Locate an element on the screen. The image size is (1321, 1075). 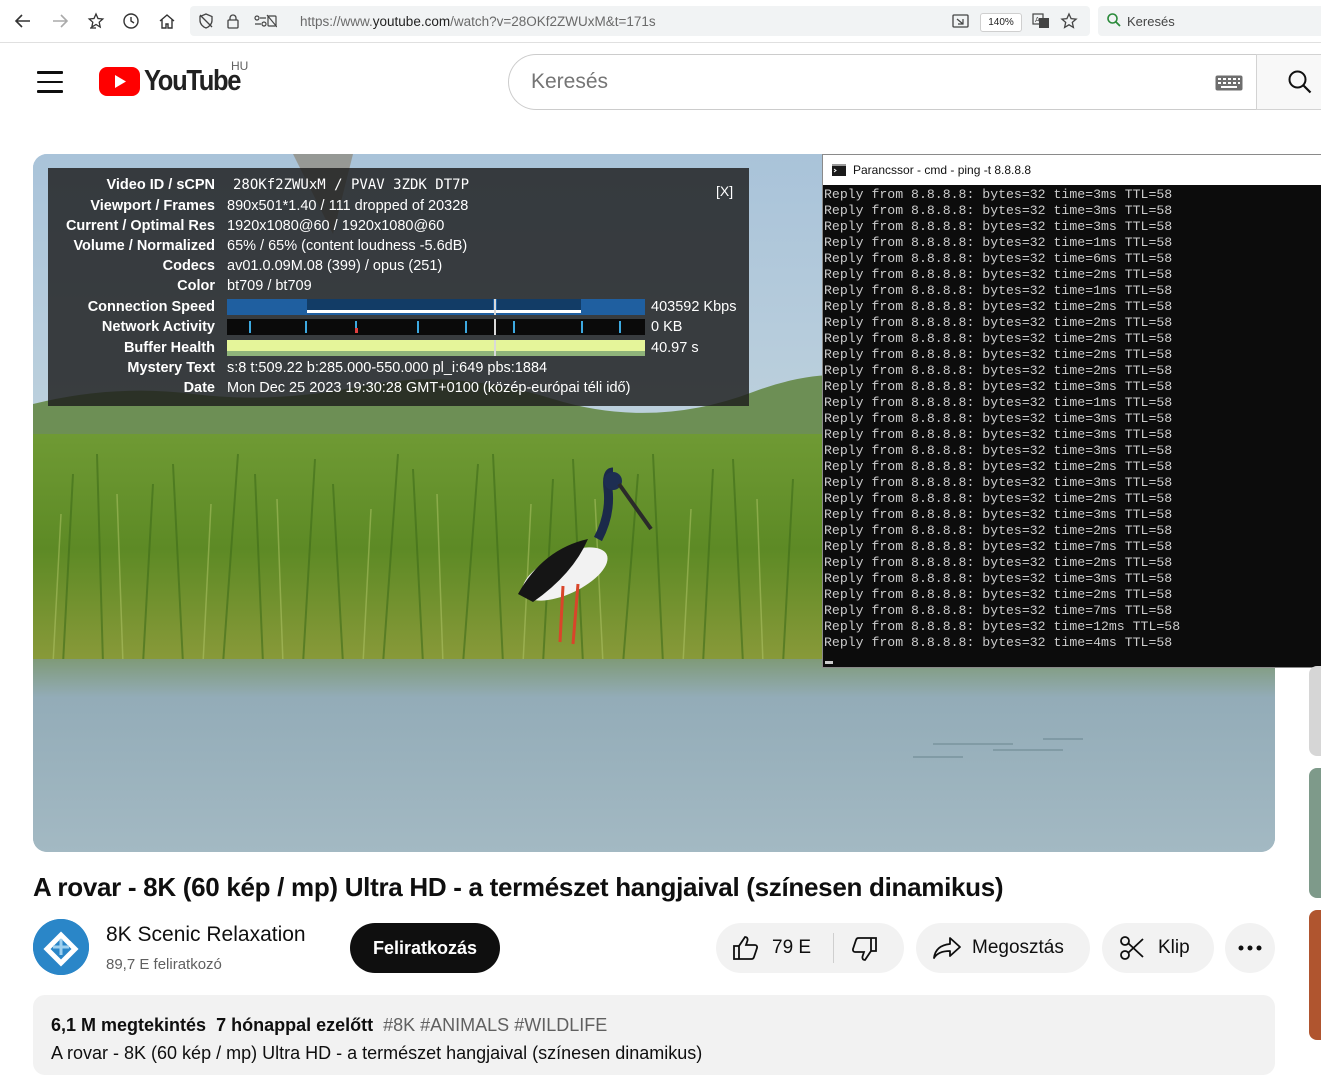
region-code: HU is located at coordinates (240, 66).